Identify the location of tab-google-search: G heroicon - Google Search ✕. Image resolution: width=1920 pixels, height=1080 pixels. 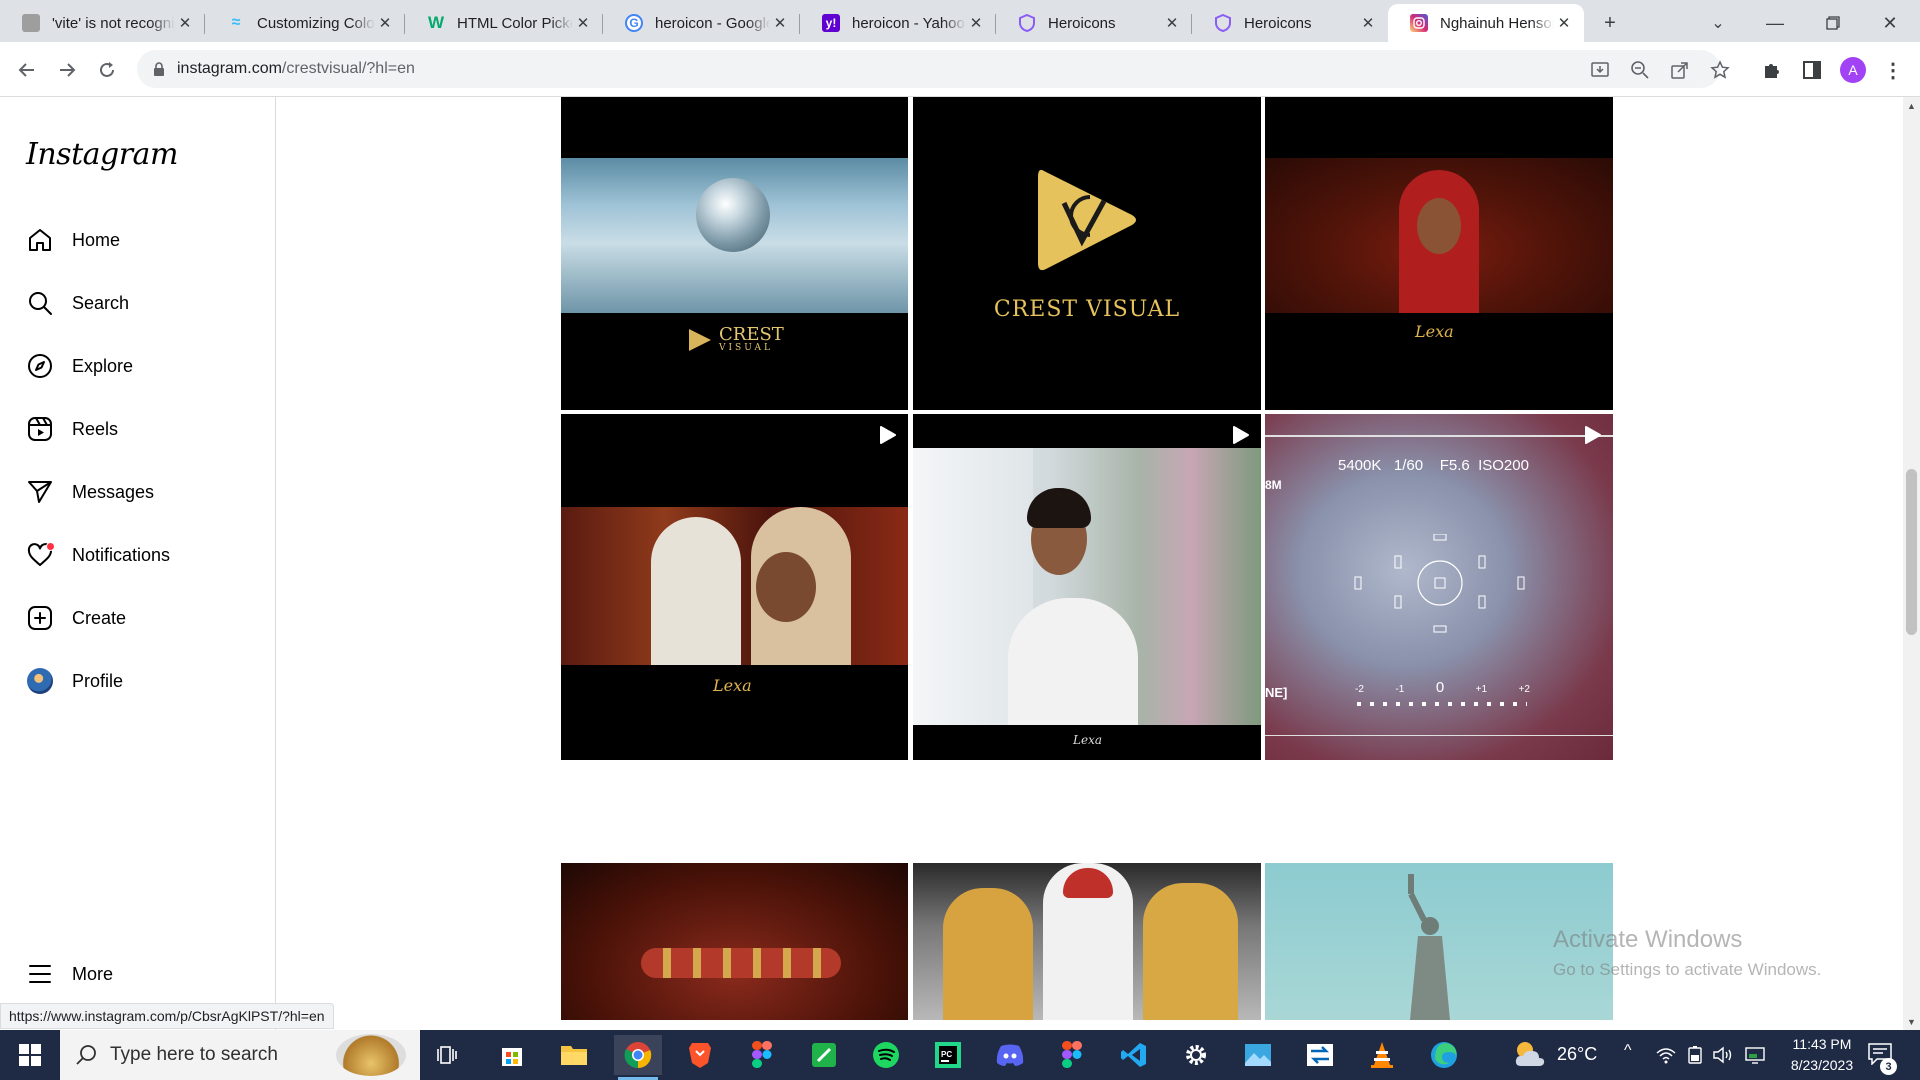
(701, 23).